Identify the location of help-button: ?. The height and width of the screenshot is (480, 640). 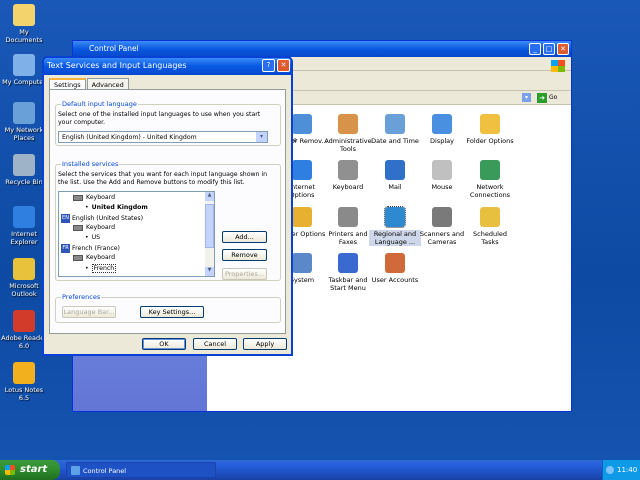
(268, 65).